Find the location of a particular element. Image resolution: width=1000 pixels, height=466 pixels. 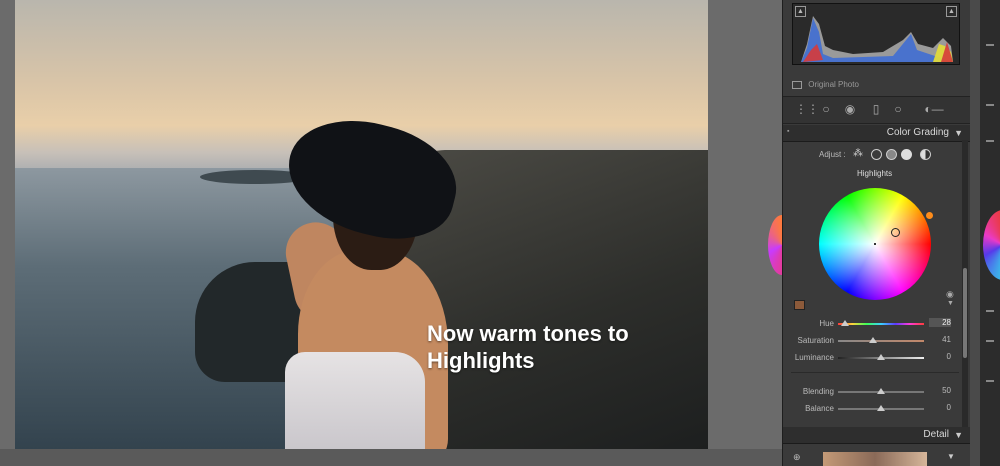

eye-icon: ◉ is located at coordinates (950, 294).